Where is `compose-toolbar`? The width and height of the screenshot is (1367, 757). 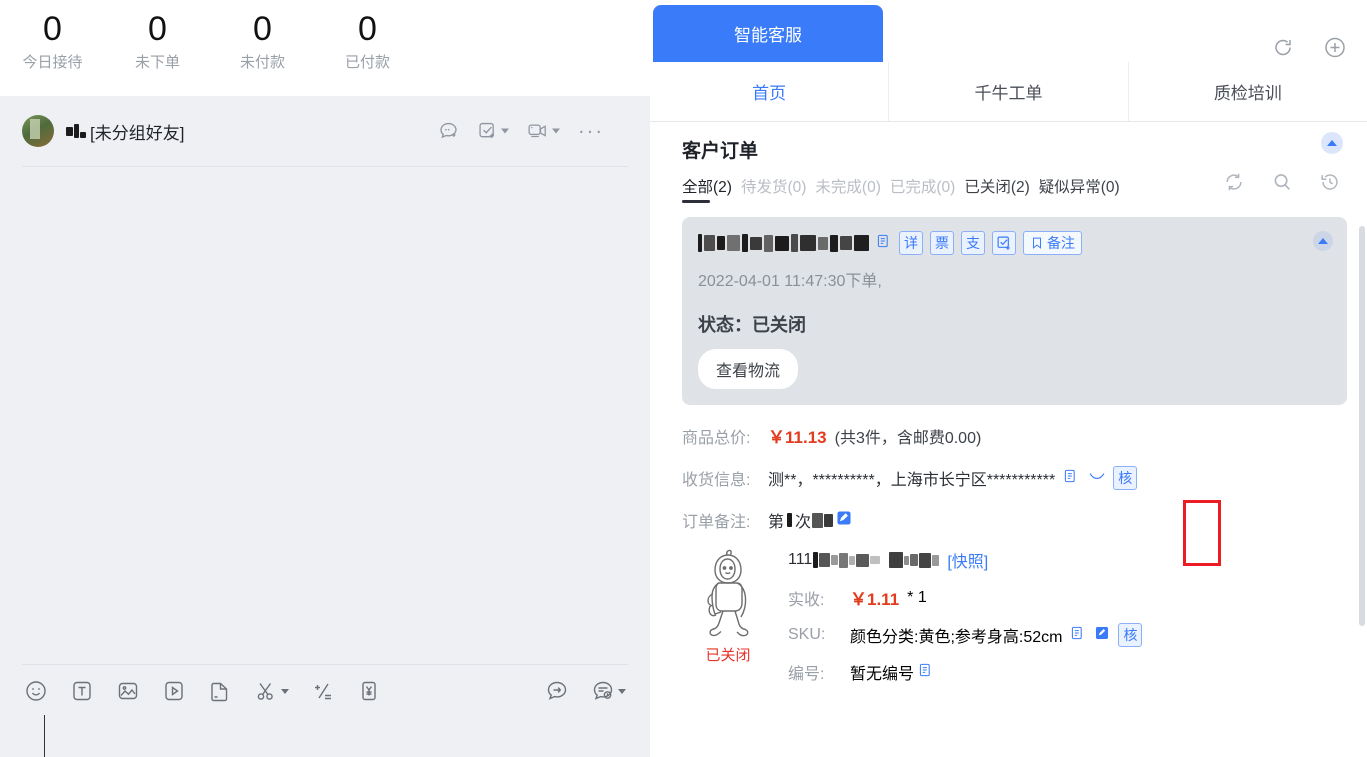
compose-toolbar is located at coordinates (325, 684).